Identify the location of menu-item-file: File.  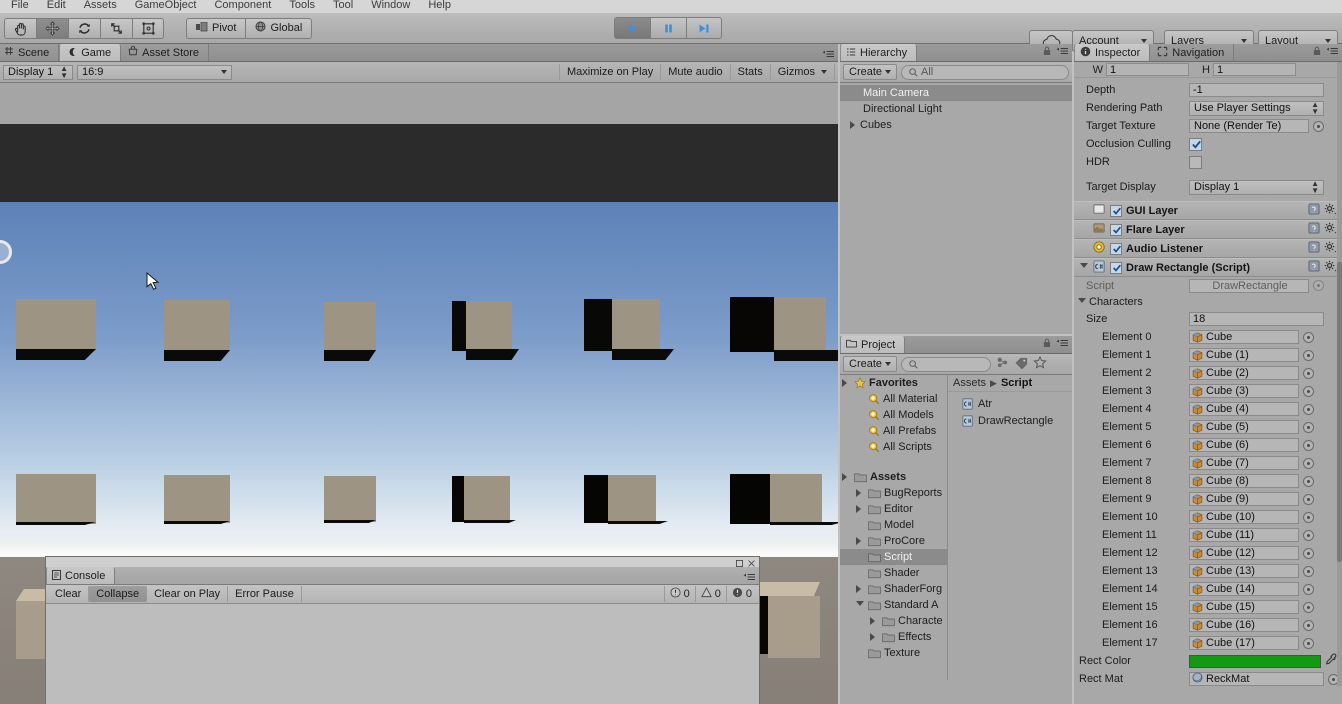
(20, 6).